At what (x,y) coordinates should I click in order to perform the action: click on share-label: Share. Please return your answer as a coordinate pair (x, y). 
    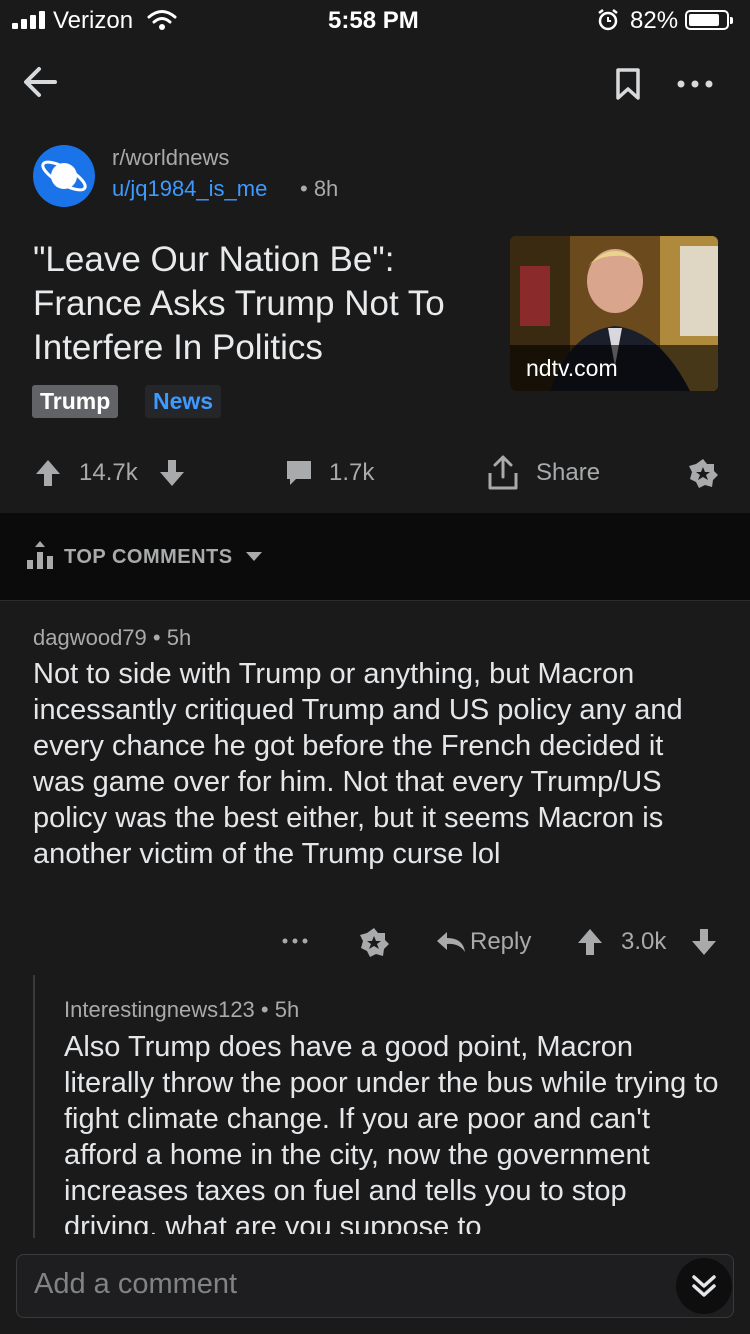
    Looking at the image, I should click on (568, 473).